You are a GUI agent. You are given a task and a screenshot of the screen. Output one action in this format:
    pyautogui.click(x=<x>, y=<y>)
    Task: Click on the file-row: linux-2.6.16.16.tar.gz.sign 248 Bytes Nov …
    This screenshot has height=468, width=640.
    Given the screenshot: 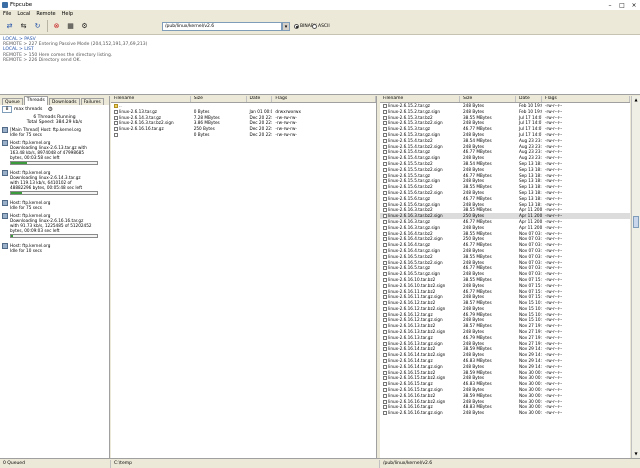 What is the action you would take?
    pyautogui.click(x=505, y=413)
    